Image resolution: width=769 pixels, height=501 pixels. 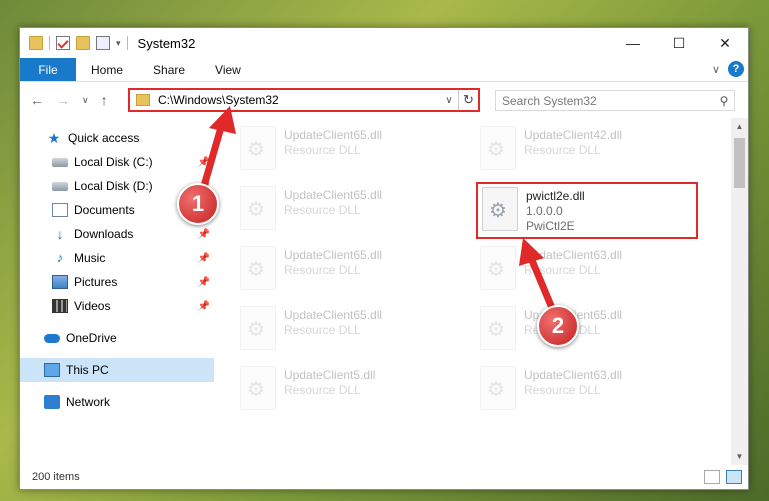 I want to click on sidebar-item-videos: Videos 📌, so click(x=117, y=306).